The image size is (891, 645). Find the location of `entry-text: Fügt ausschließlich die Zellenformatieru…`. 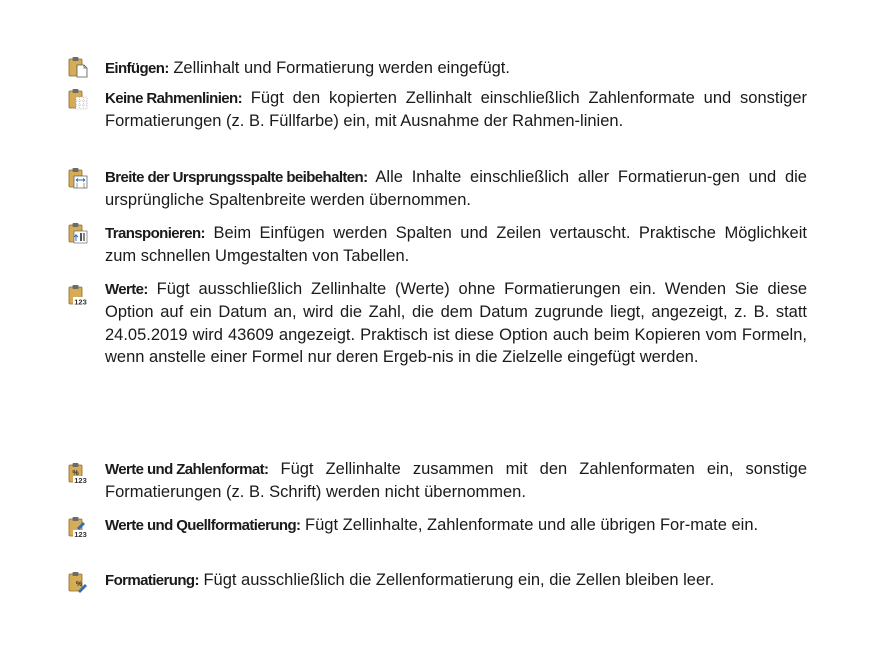

entry-text: Fügt ausschließlich die Zellenformatieru… is located at coordinates (456, 580).